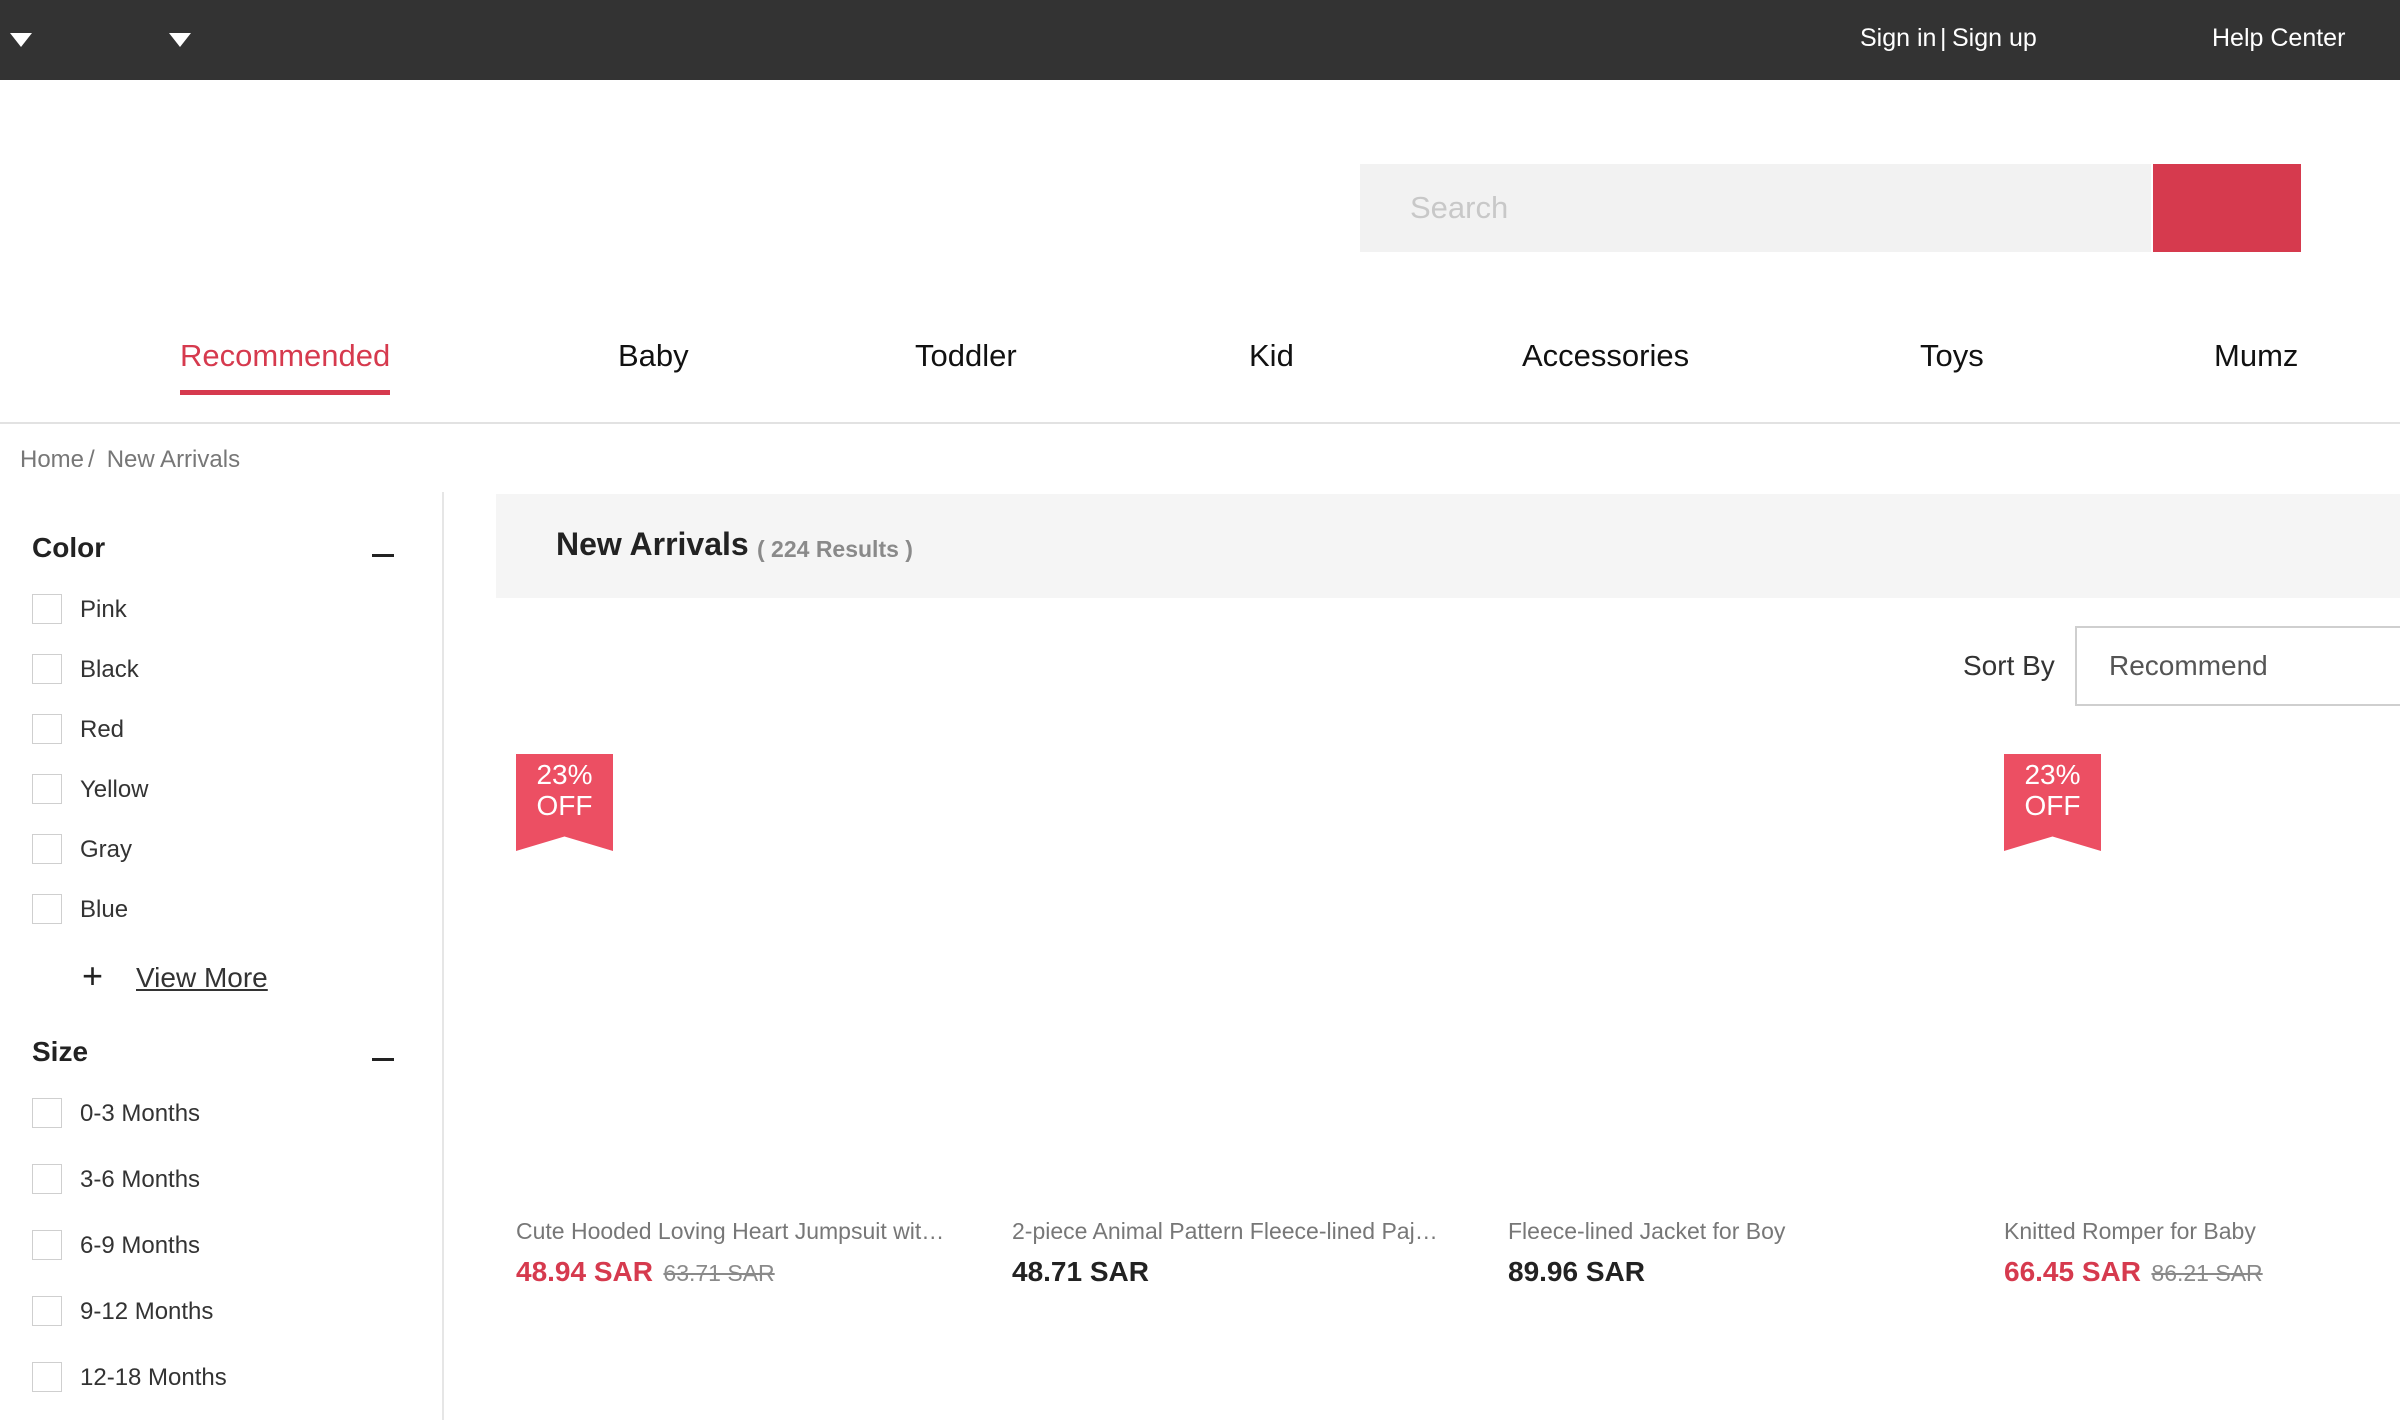 This screenshot has width=2400, height=1420. What do you see at coordinates (202, 978) in the screenshot?
I see `view-more-link: View More` at bounding box center [202, 978].